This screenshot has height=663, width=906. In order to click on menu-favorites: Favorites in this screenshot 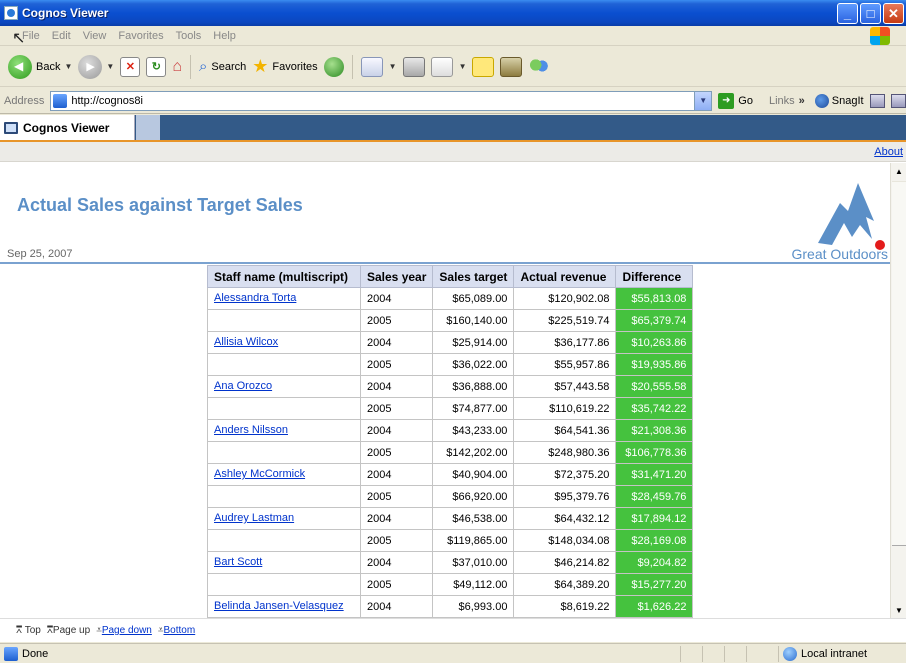, I will do `click(140, 36)`.